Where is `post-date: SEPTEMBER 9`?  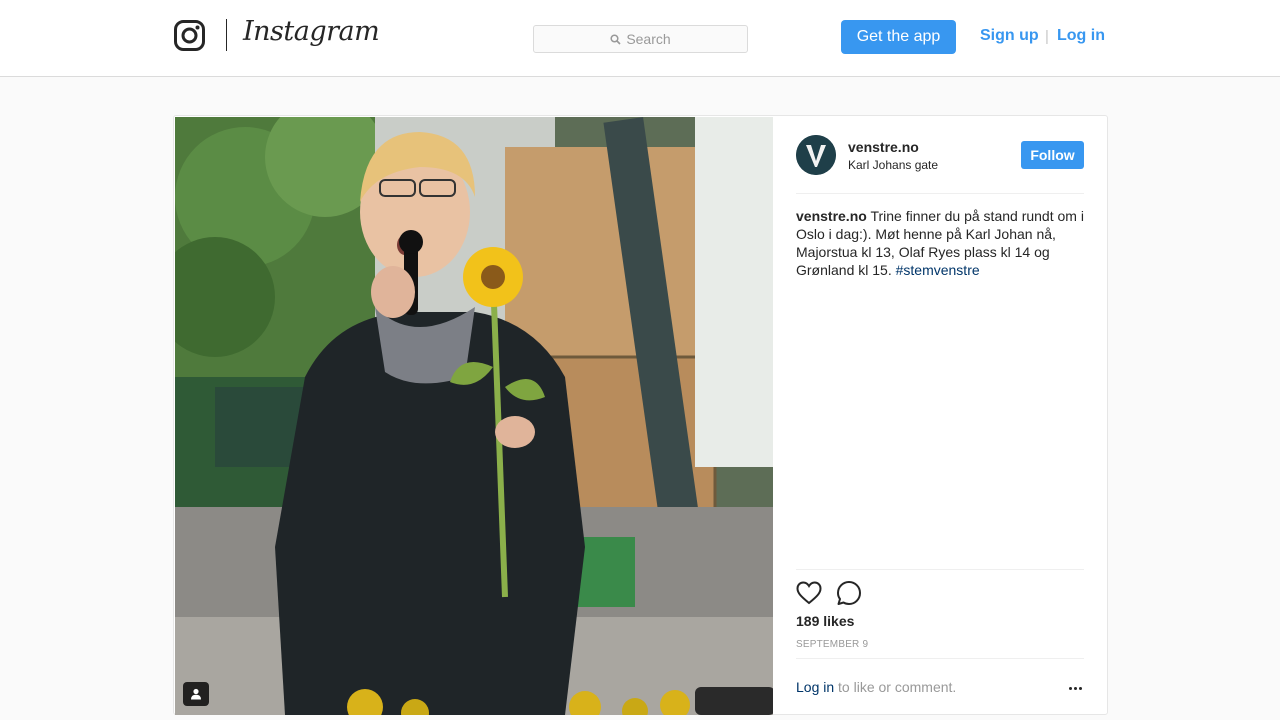
post-date: SEPTEMBER 9 is located at coordinates (832, 644).